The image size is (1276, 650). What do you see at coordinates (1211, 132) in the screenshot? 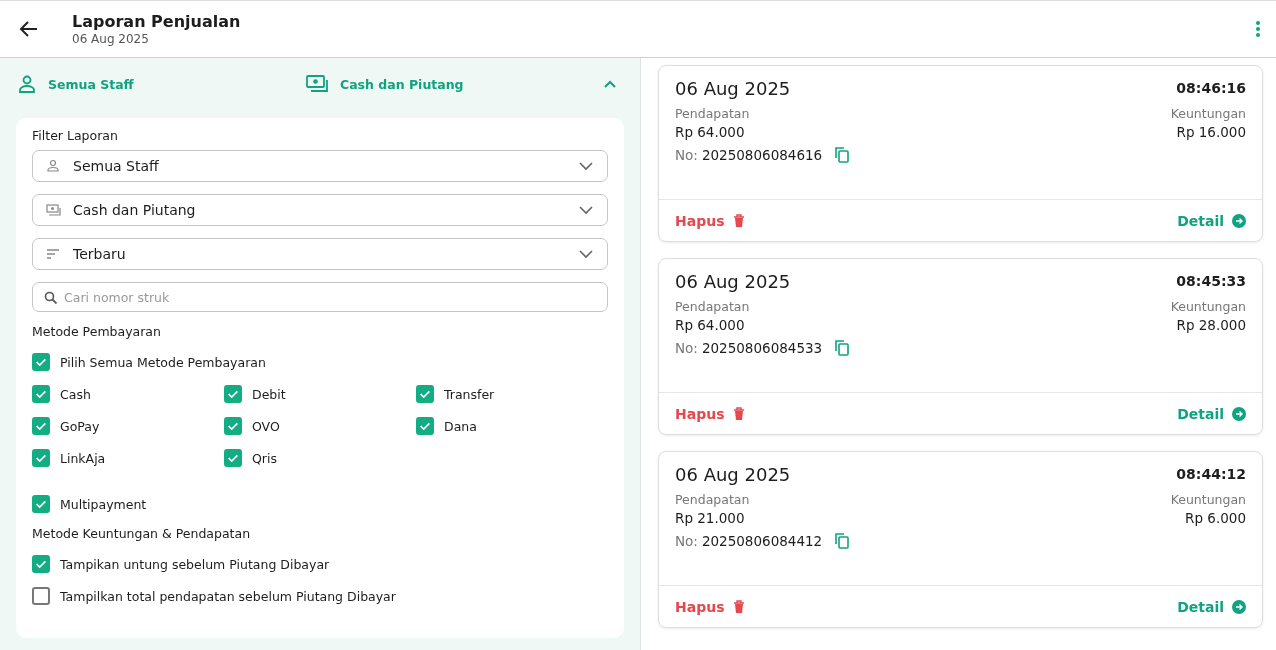
I see `profit-amount: Rp 16.000` at bounding box center [1211, 132].